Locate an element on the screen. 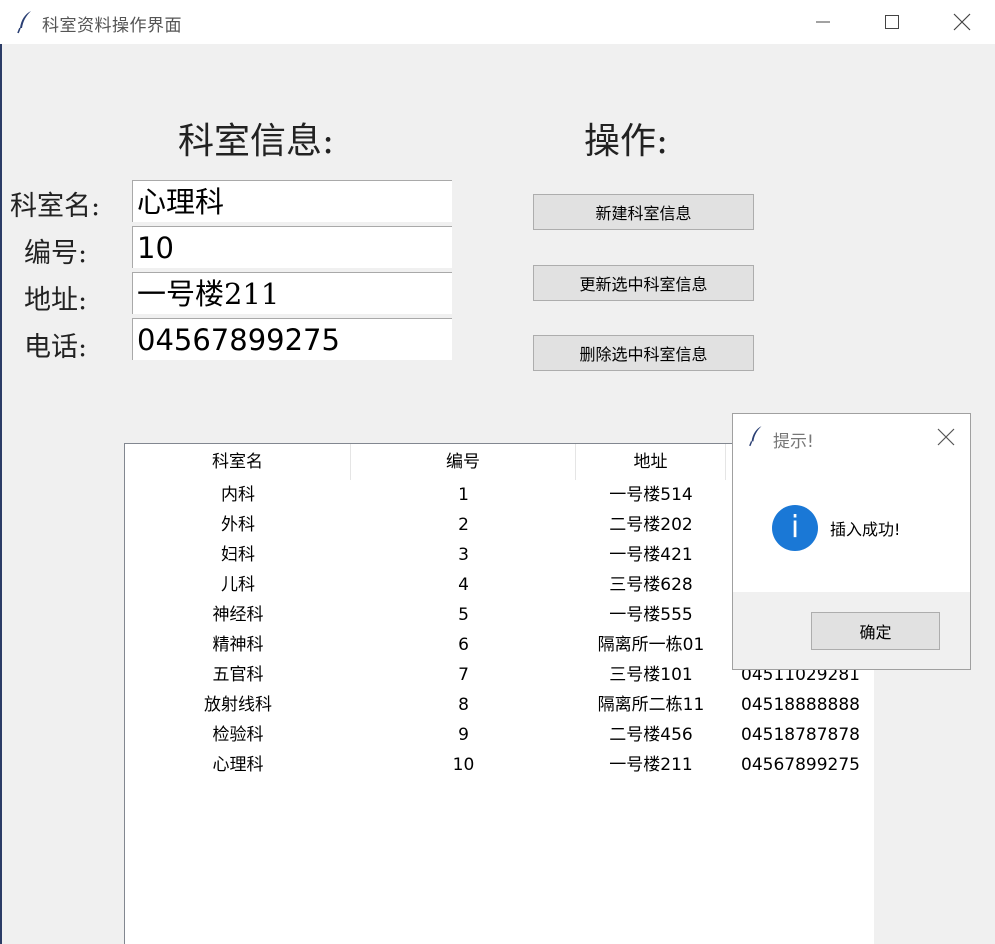 This screenshot has width=995, height=944. cell-id: 5 is located at coordinates (463, 615).